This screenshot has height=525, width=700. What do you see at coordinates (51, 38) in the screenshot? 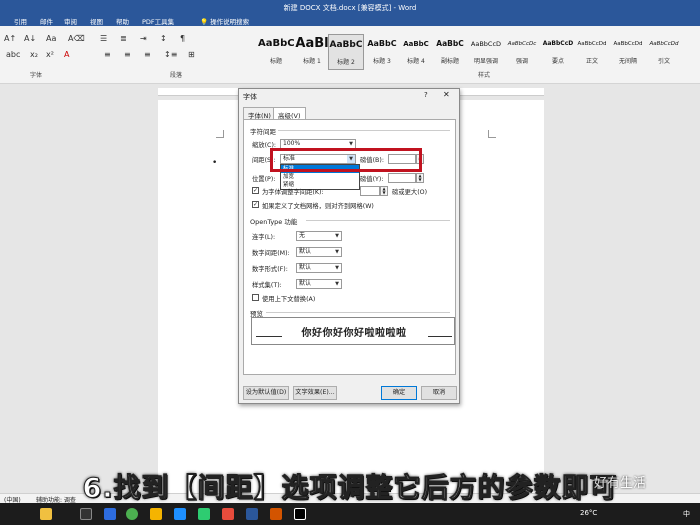
I see `change-case-icon: Aa` at bounding box center [51, 38].